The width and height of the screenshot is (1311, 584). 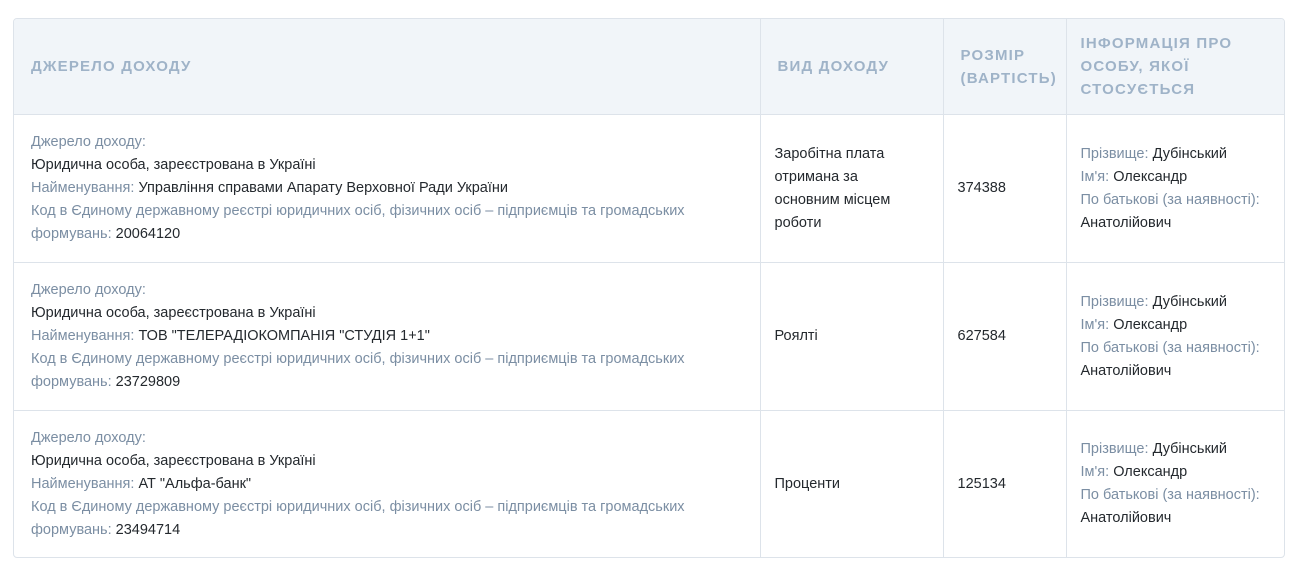 What do you see at coordinates (148, 382) in the screenshot?
I see `source-code: 23729809` at bounding box center [148, 382].